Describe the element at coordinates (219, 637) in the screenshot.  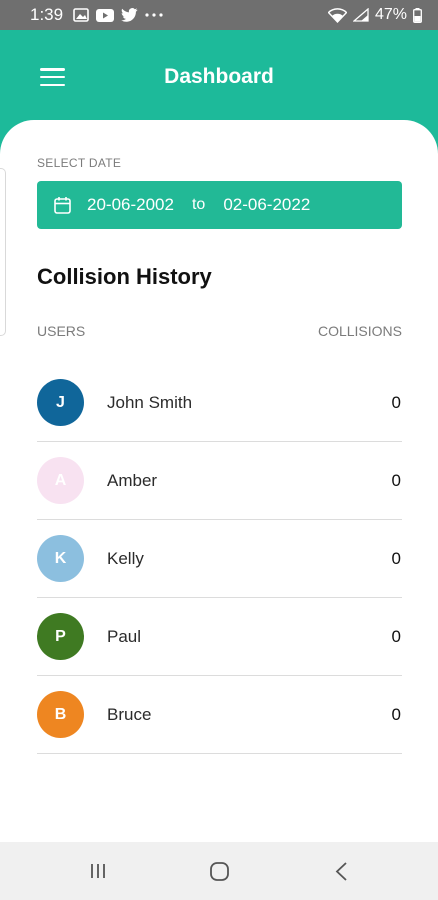
I see `list-item: P Paul 0` at that location.